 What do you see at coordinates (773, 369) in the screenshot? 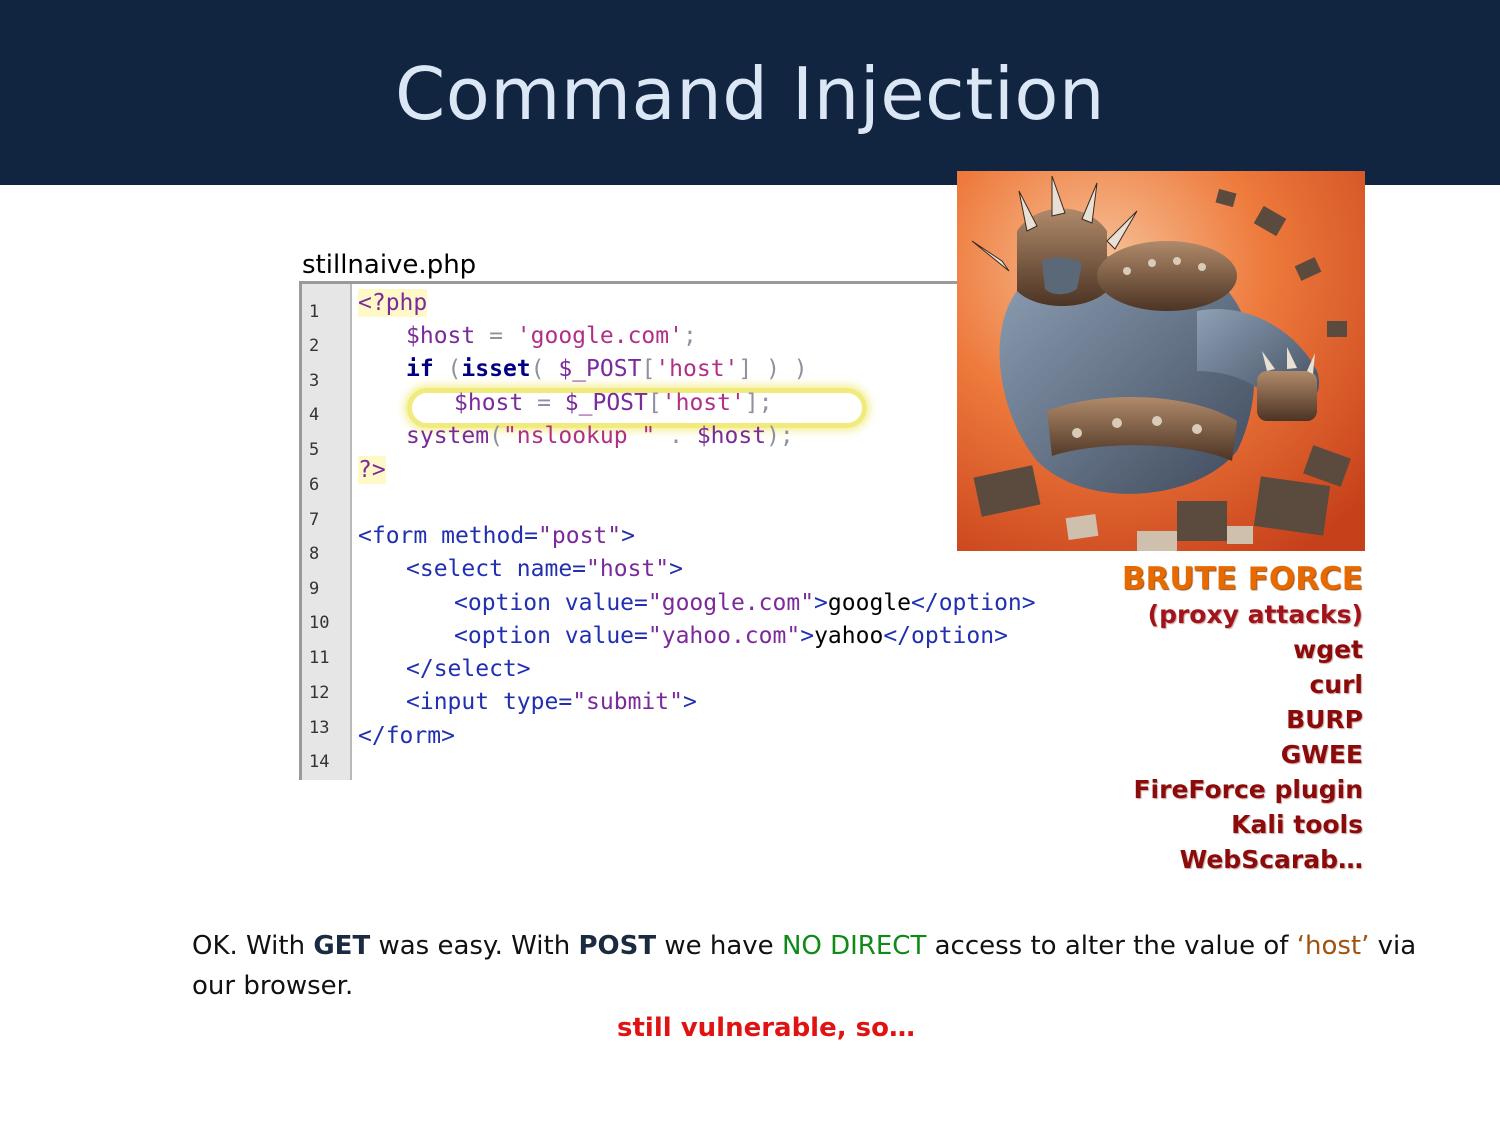
I see `code-token: ] ) )` at bounding box center [773, 369].